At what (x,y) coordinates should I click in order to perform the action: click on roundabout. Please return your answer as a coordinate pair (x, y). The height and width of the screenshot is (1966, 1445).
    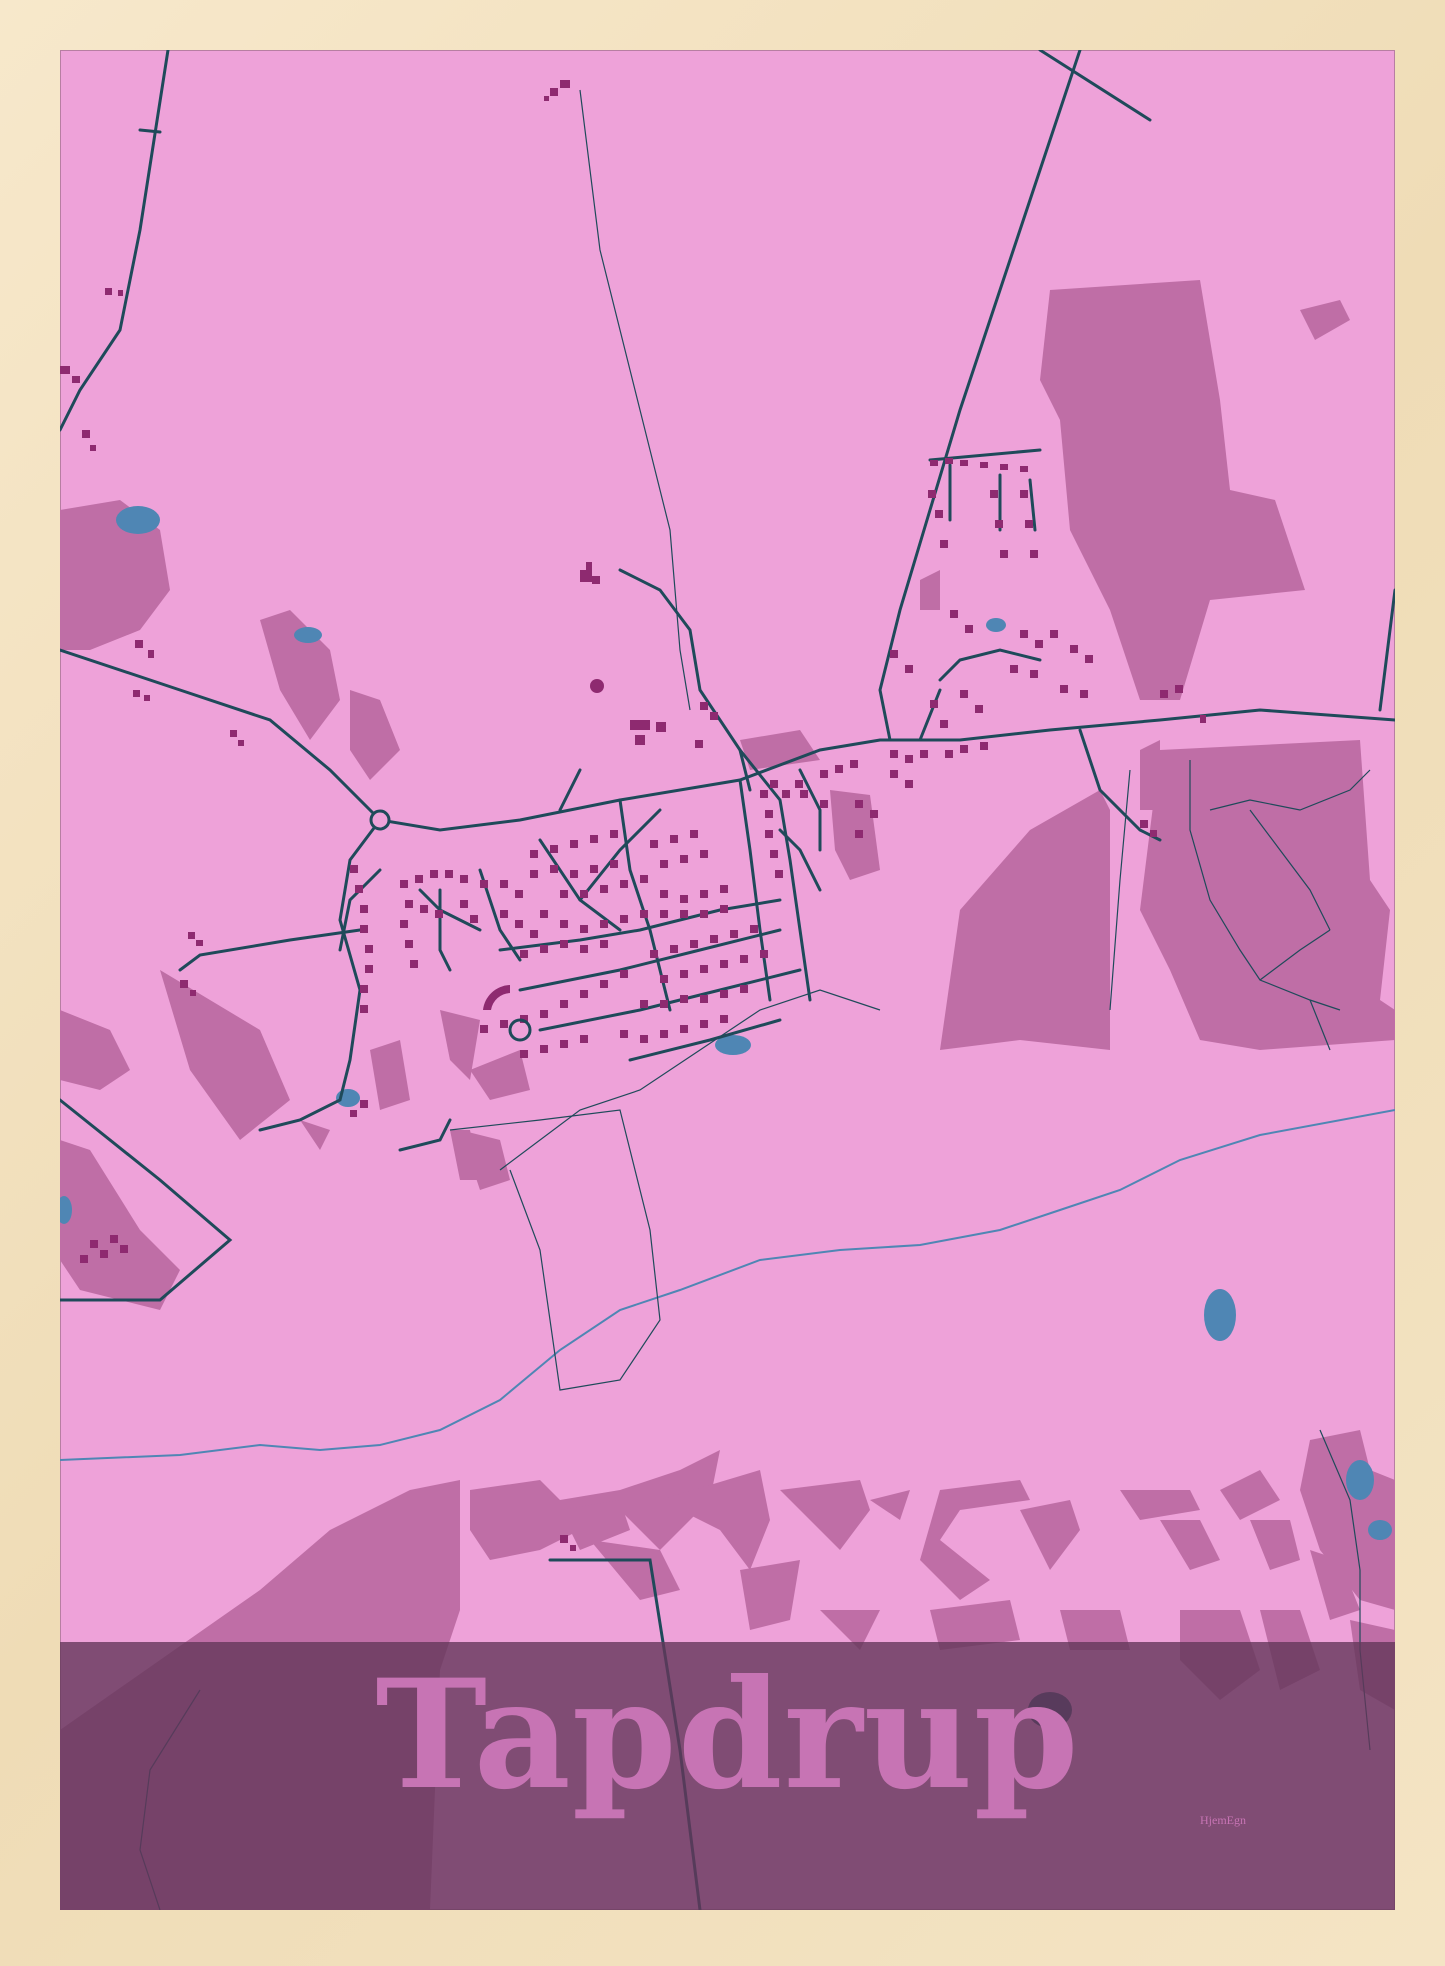
    Looking at the image, I should click on (380, 820).